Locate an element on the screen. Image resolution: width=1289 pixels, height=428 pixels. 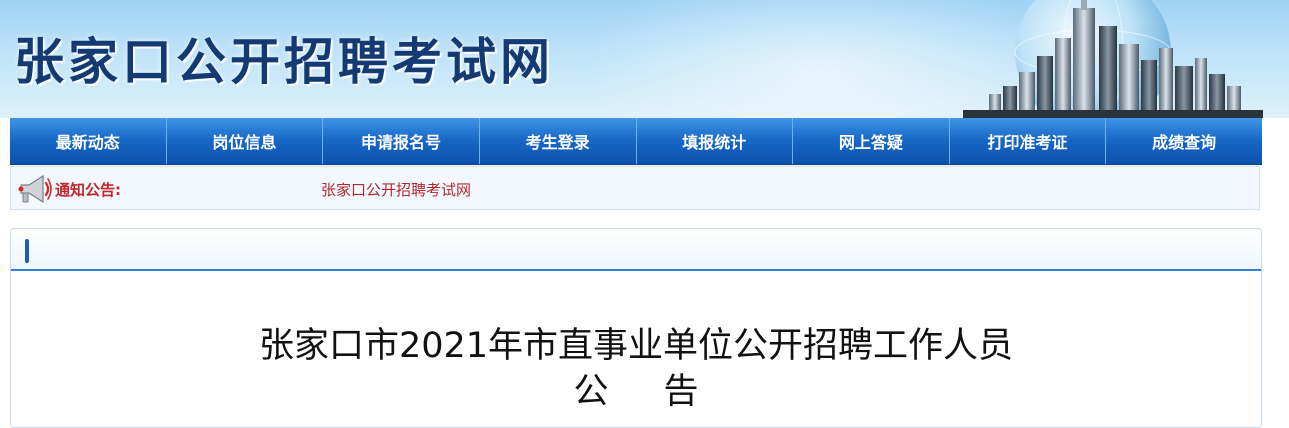
site-title: 张家口公开招聘考试网 is located at coordinates (284, 61).